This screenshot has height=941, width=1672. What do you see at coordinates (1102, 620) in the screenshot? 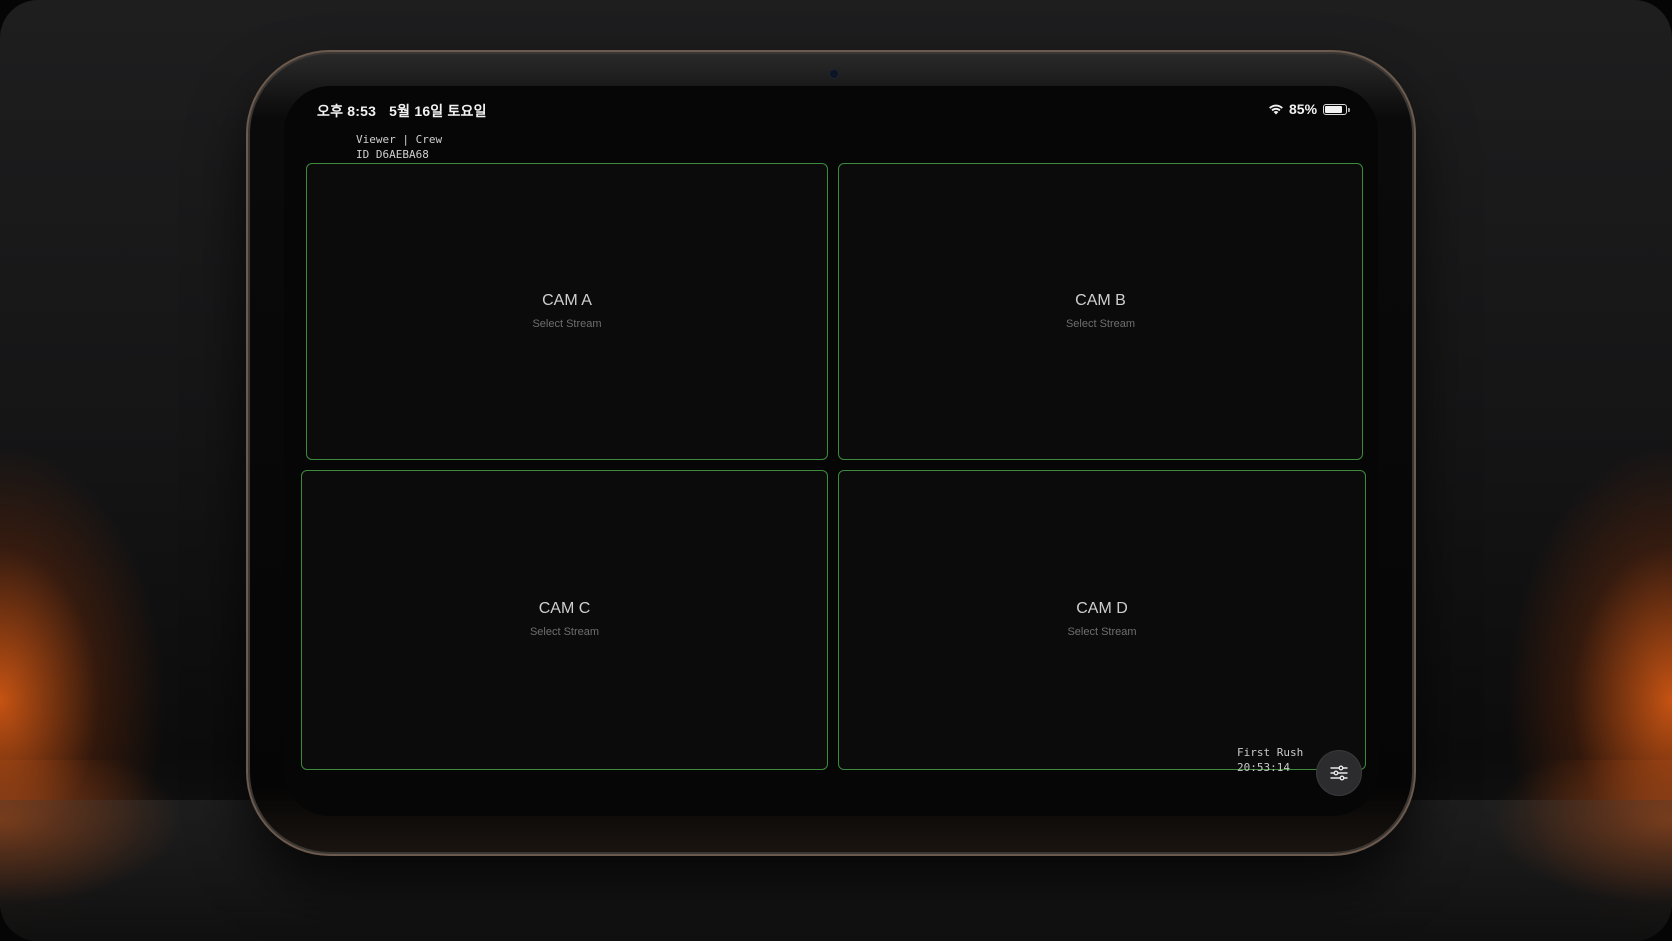
I see `cam-tile-d: CAM D Select Stream` at bounding box center [1102, 620].